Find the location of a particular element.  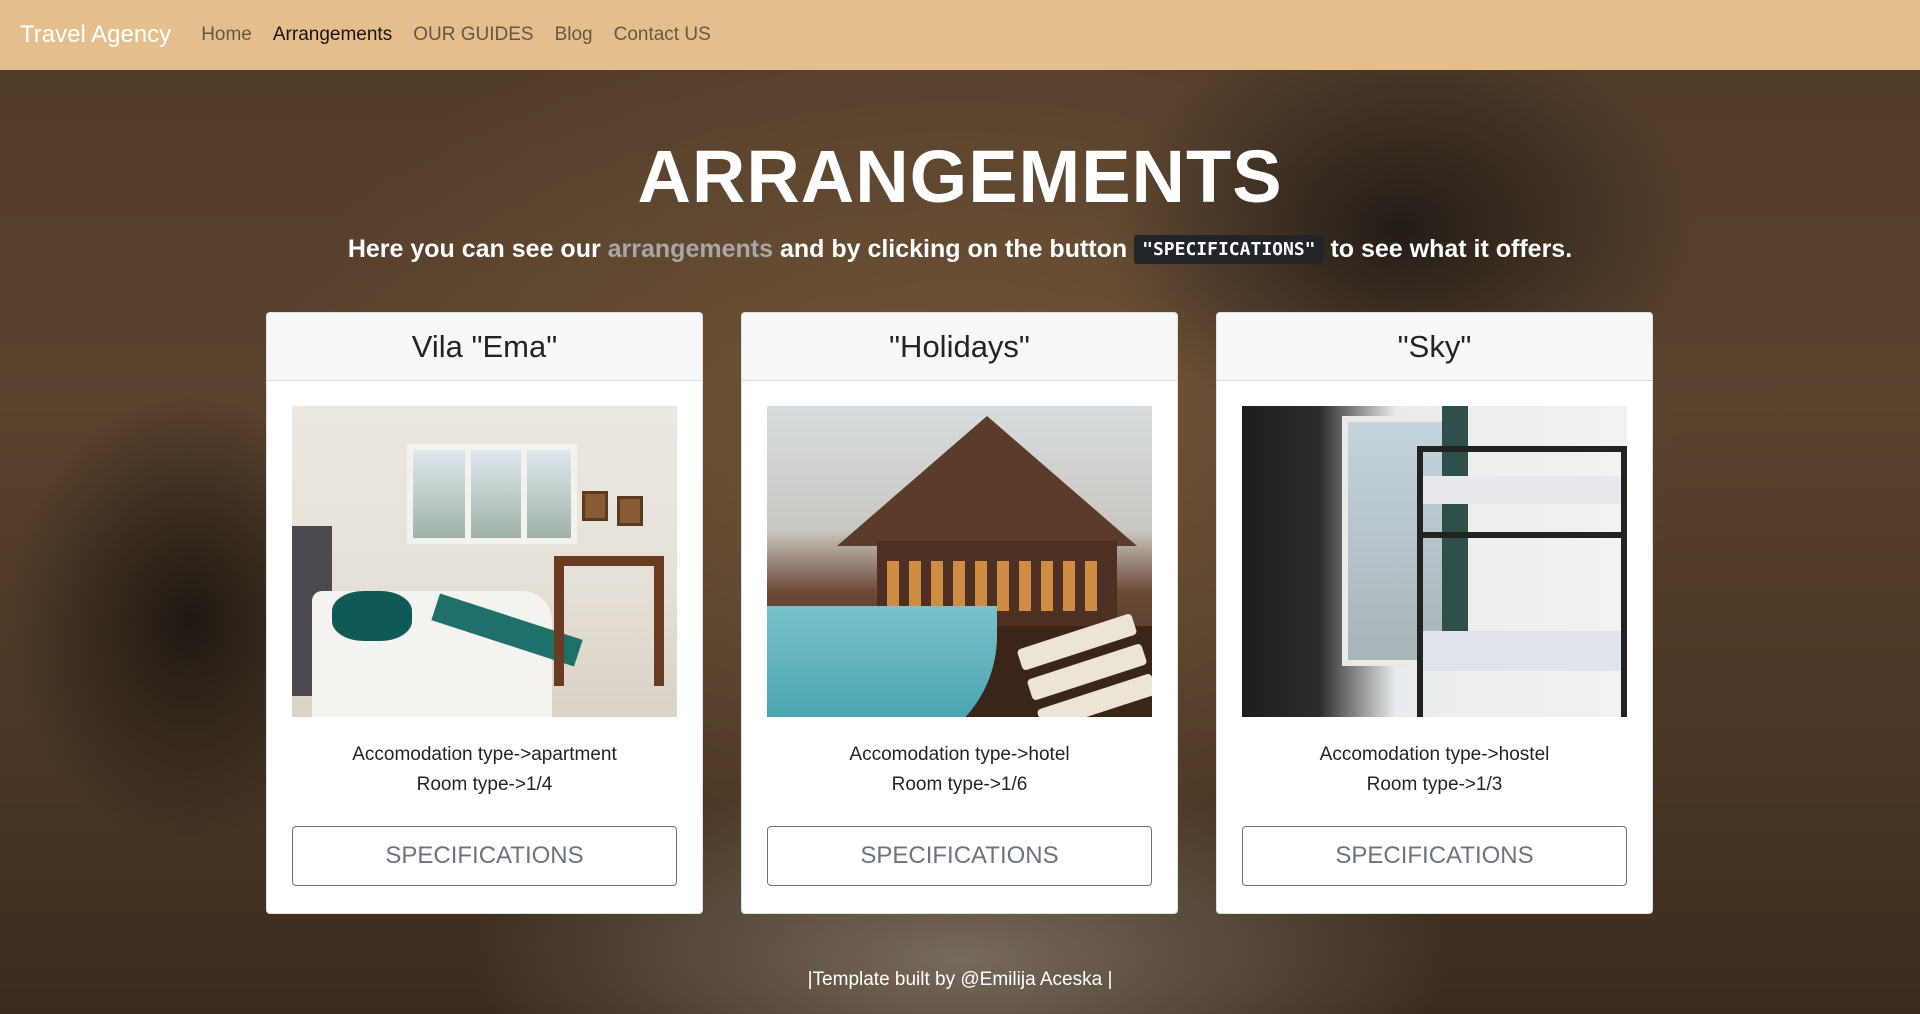

card-title: Vila "Ema" is located at coordinates (484, 347).